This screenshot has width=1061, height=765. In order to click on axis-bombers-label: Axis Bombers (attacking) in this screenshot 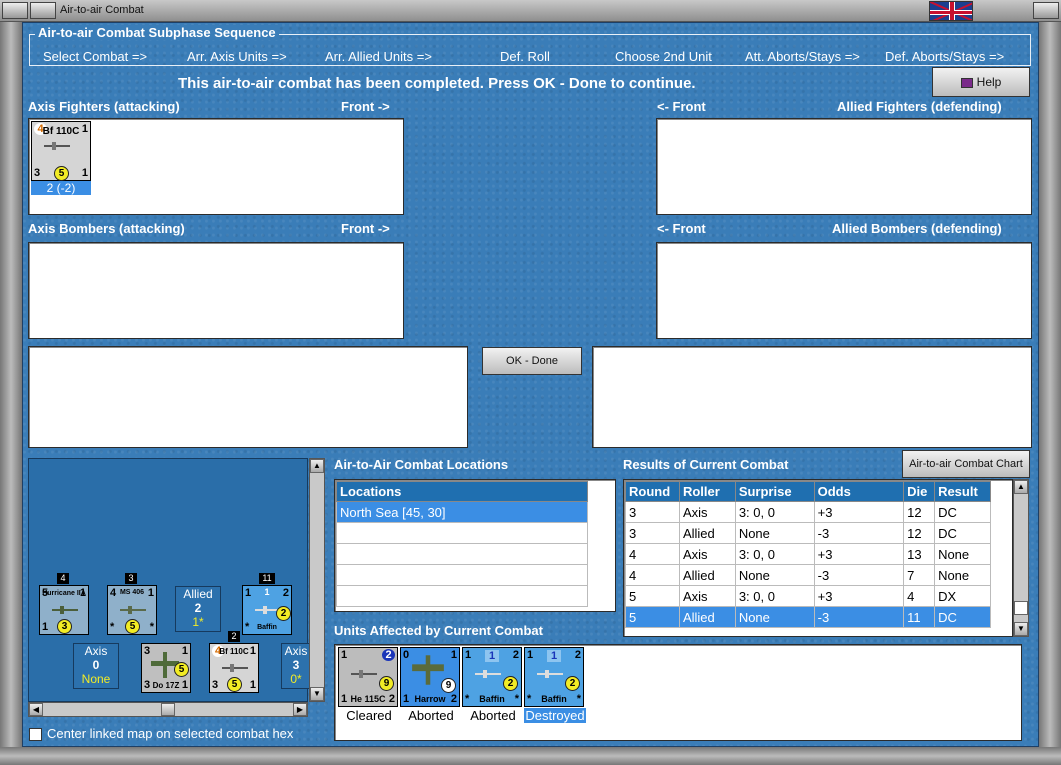, I will do `click(106, 228)`.